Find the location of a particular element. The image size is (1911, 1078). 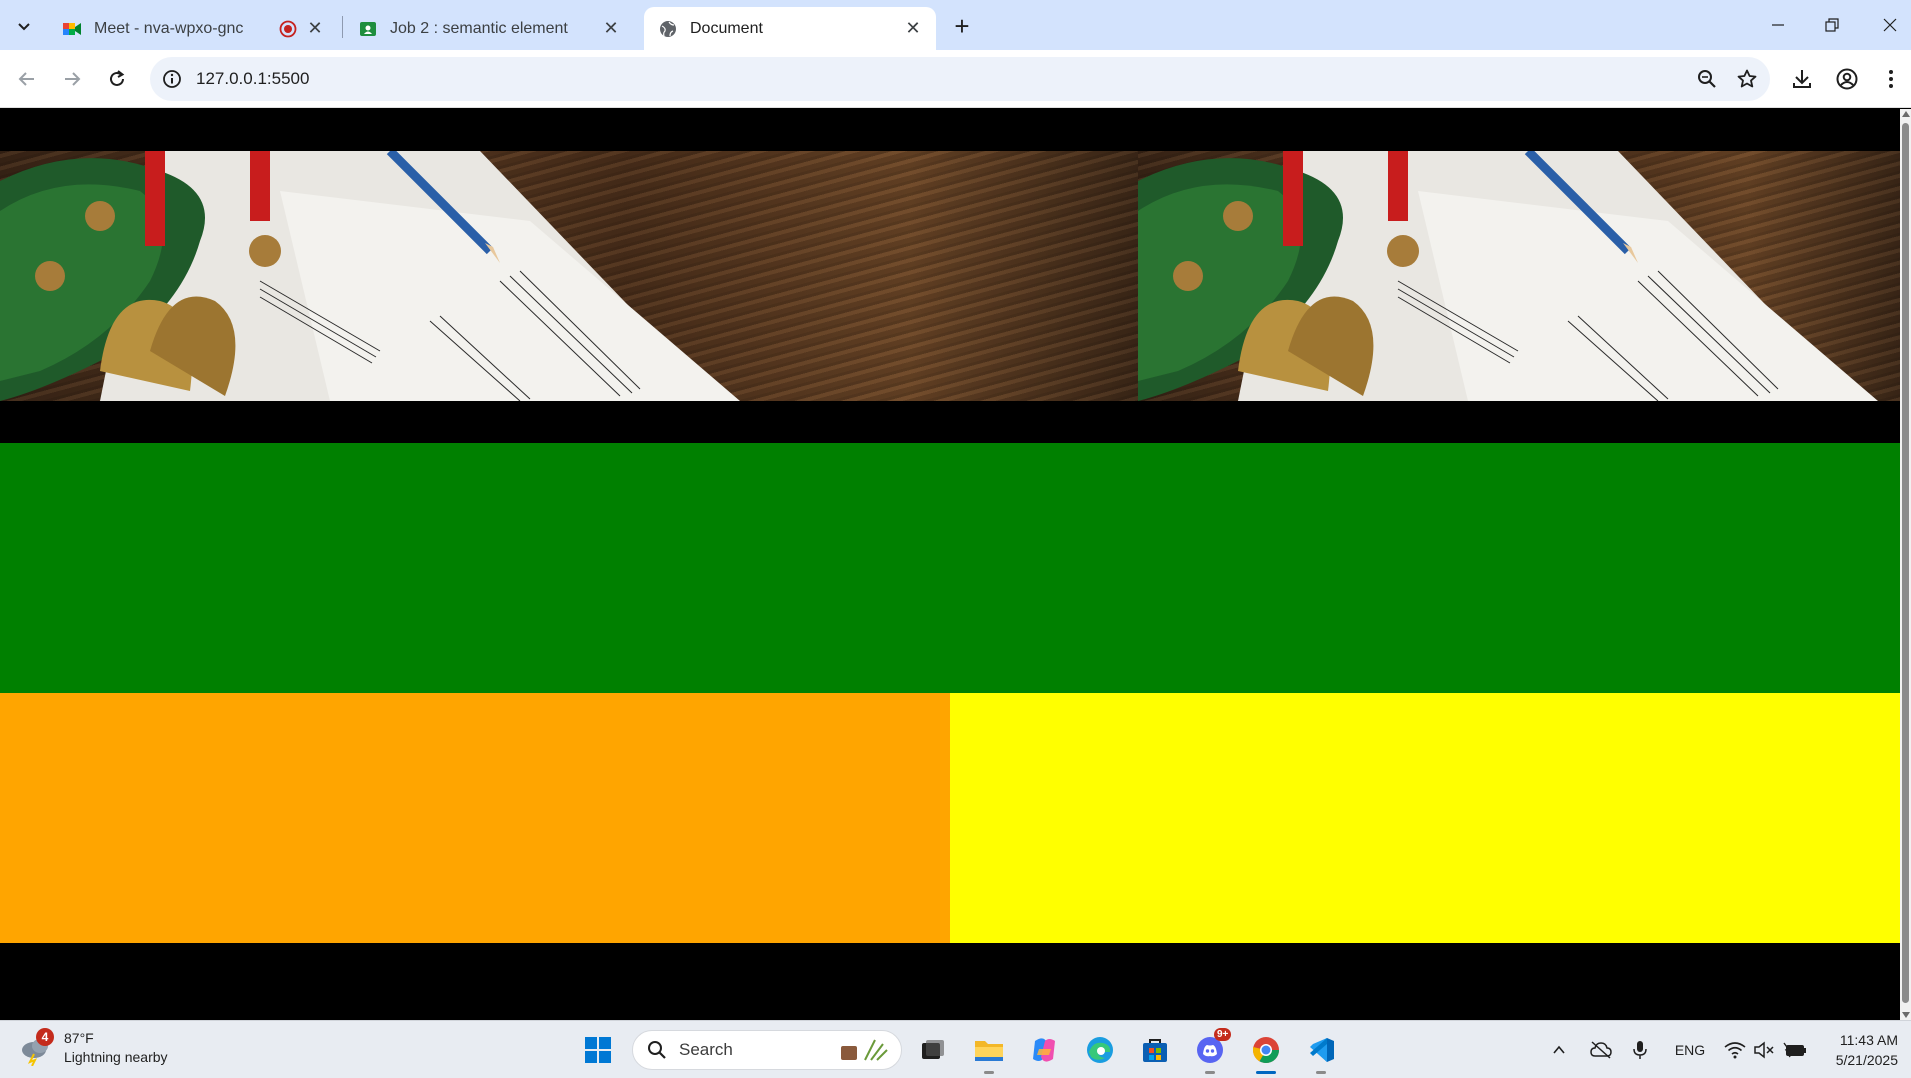

battery-charging-icon is located at coordinates (1794, 1050).